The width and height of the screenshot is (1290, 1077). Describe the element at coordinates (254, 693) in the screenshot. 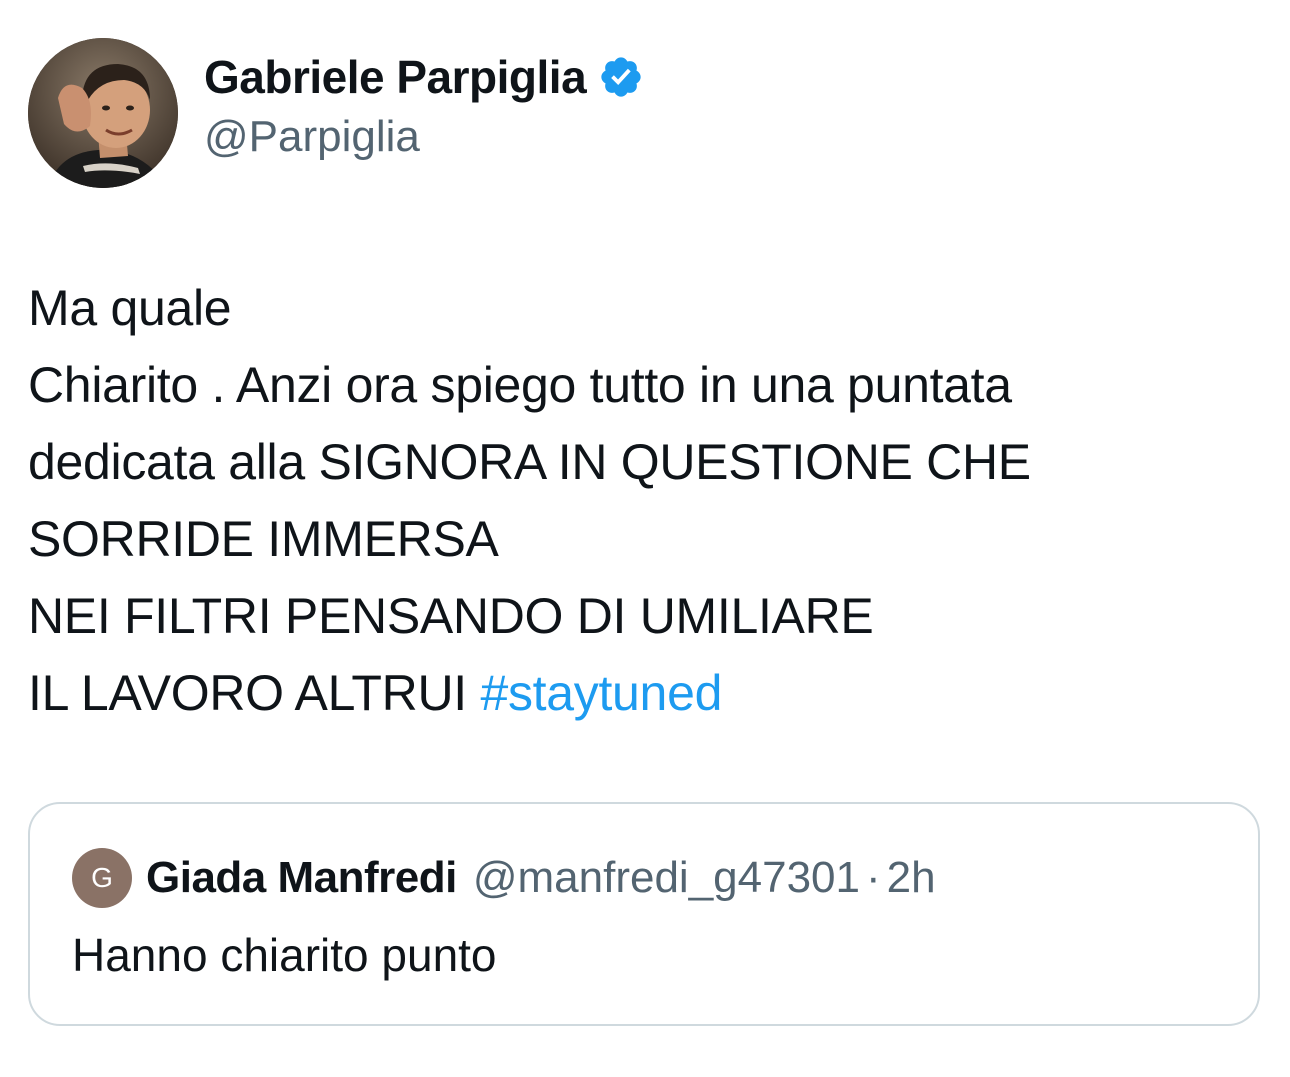

I see `tweet-line: IL LAVORO ALTRUI` at that location.